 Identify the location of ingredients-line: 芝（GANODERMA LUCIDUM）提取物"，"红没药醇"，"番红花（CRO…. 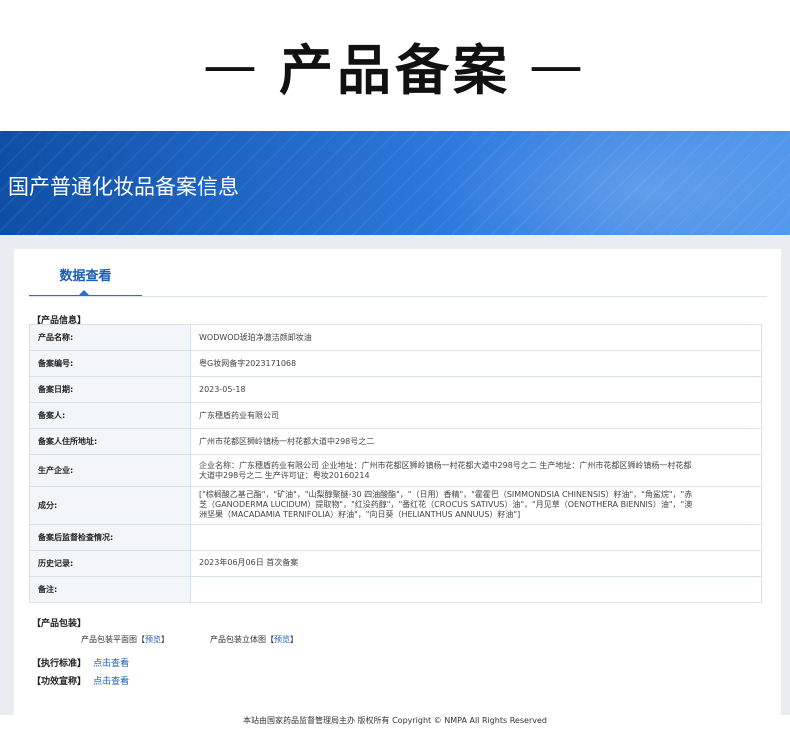
(446, 505).